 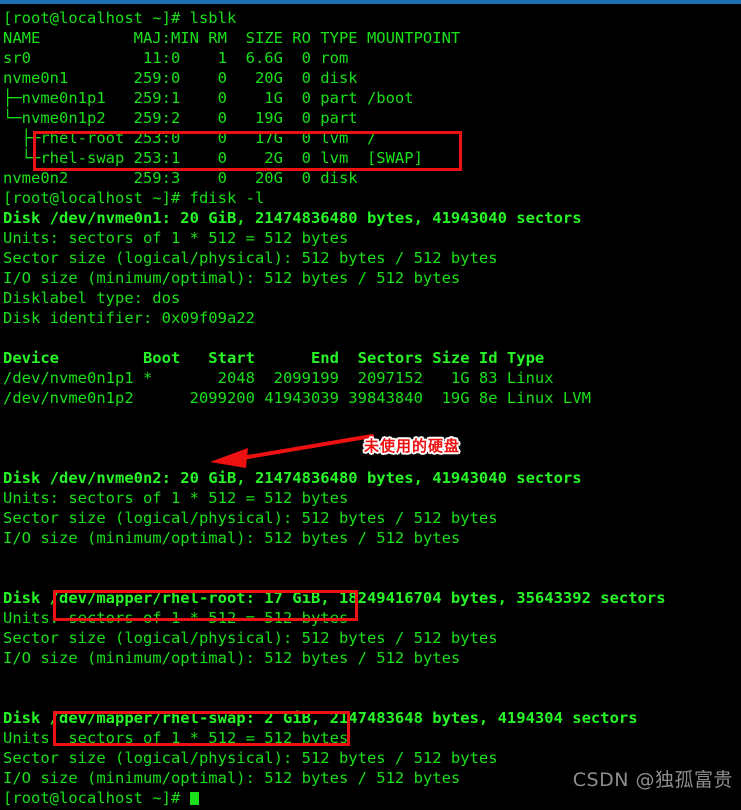 What do you see at coordinates (232, 38) in the screenshot?
I see `terminal-line: NAME MAJ:MIN RM SIZE RO TYPE MOUNTPOINT` at bounding box center [232, 38].